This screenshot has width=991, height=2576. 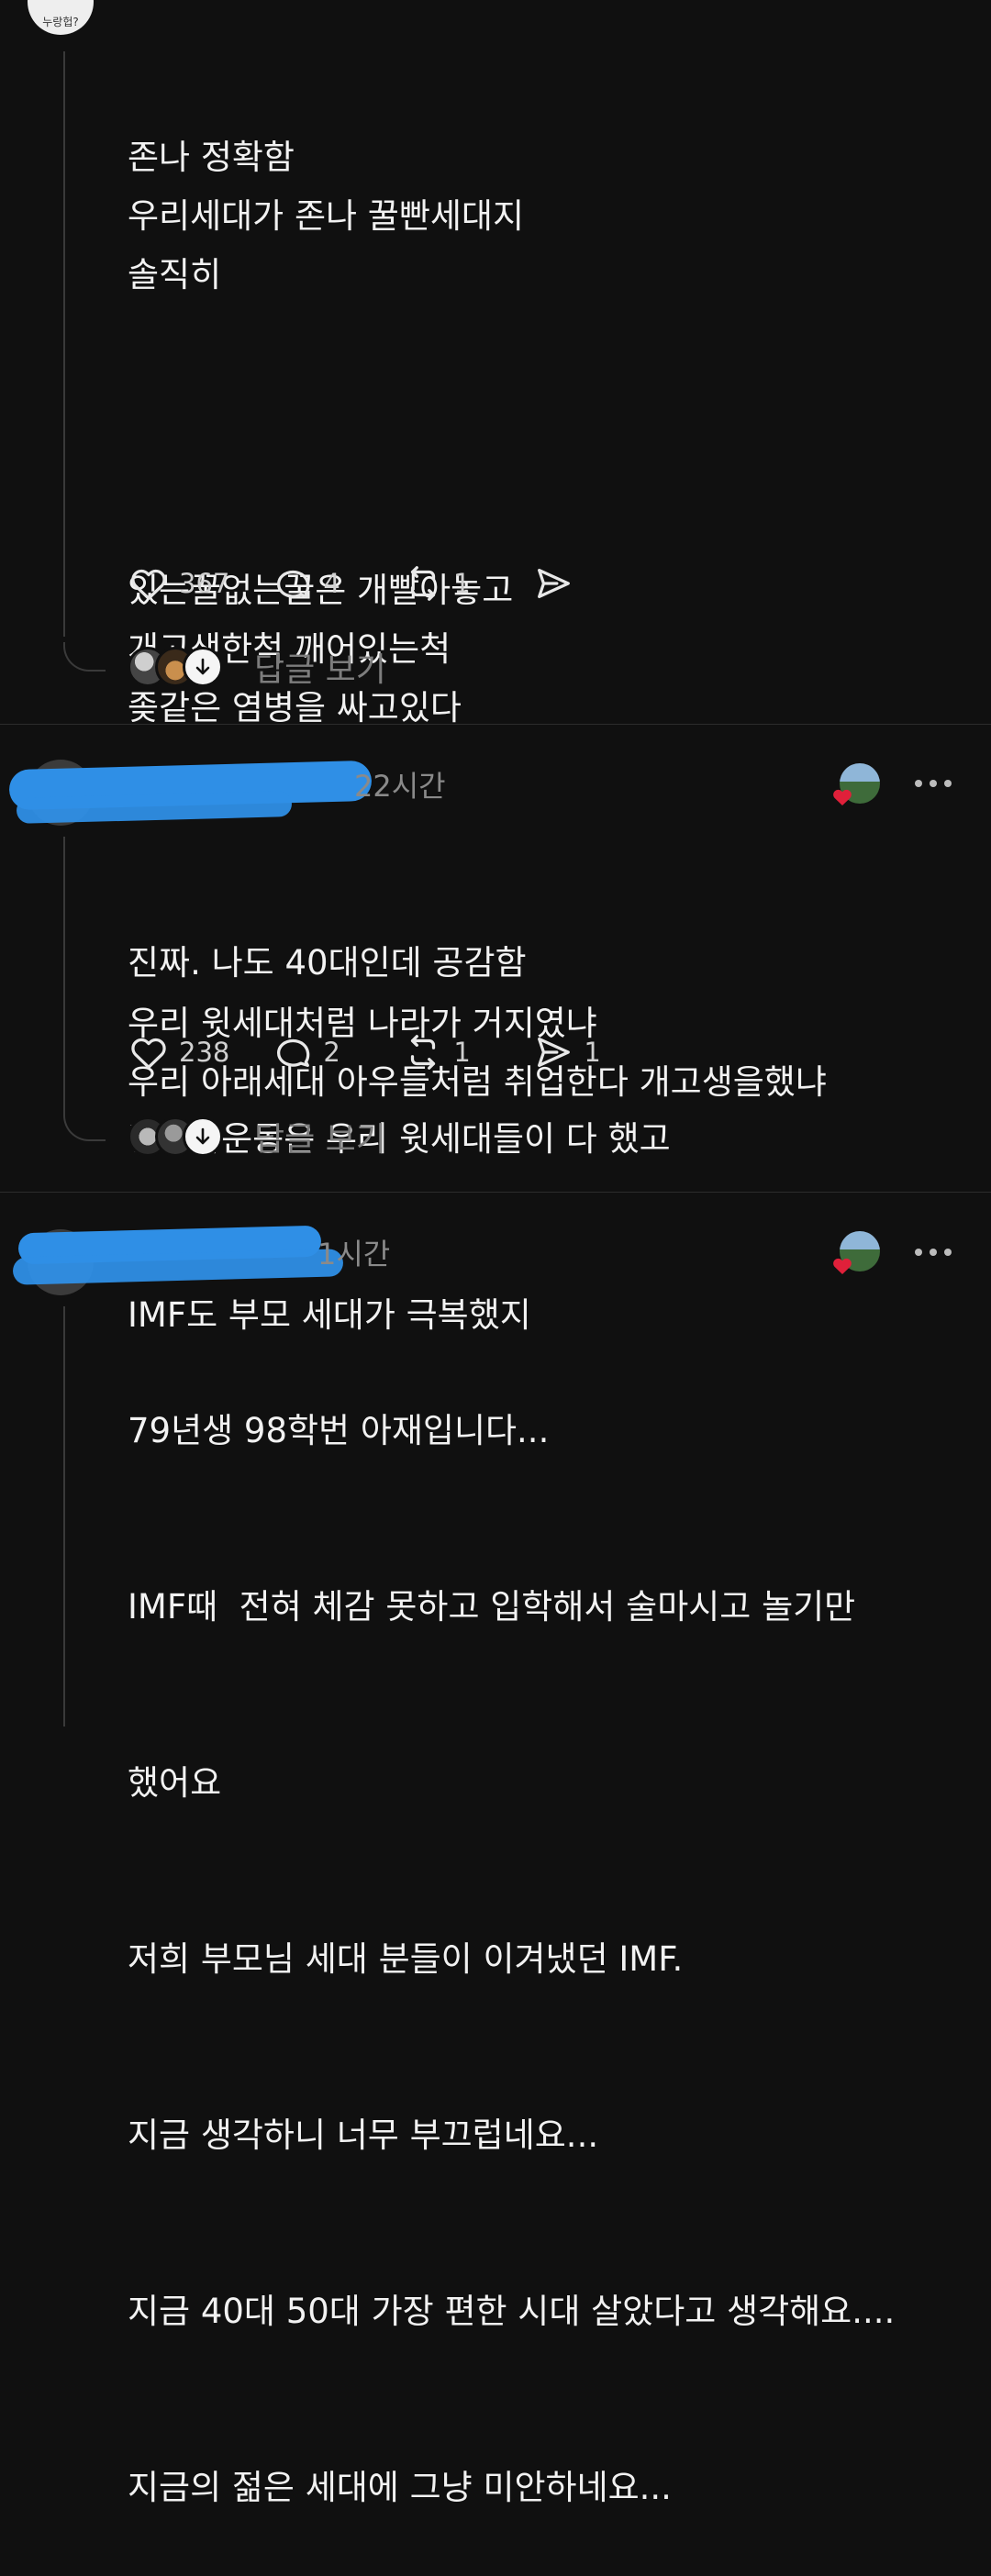 I want to click on post-time: 1시간, so click(x=354, y=1254).